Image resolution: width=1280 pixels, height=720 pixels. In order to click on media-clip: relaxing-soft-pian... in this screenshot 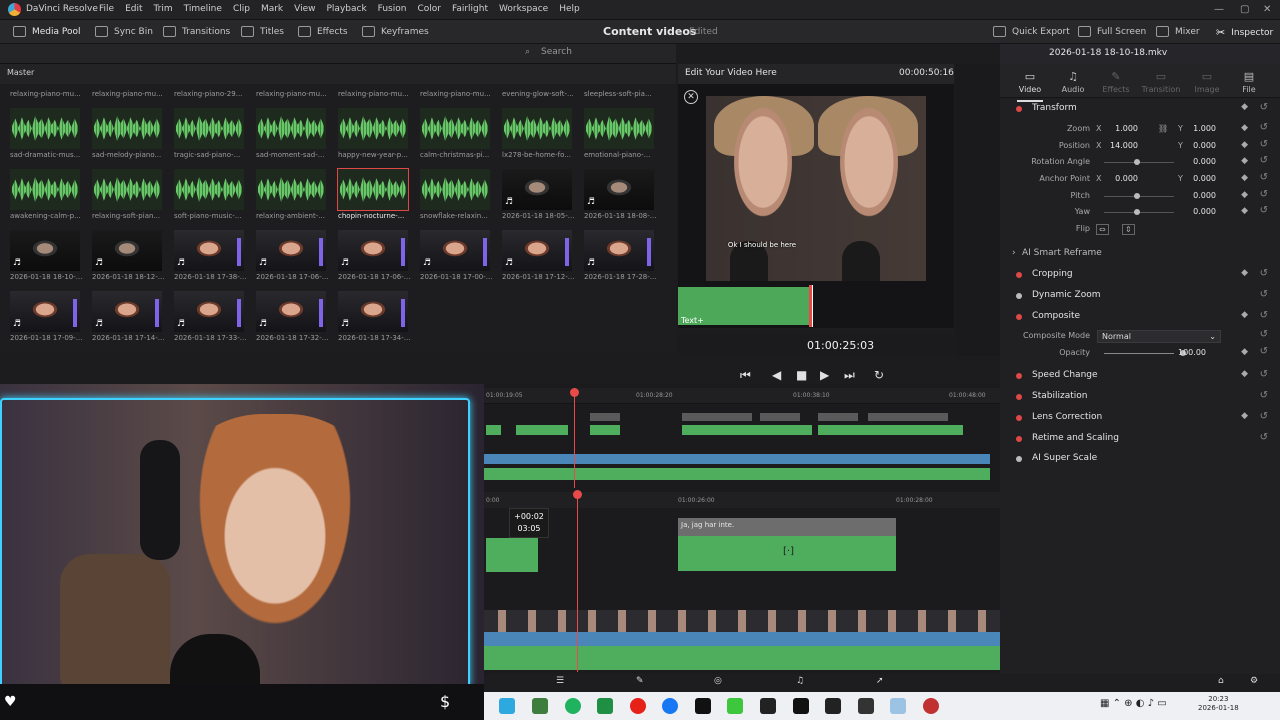, I will do `click(133, 193)`.